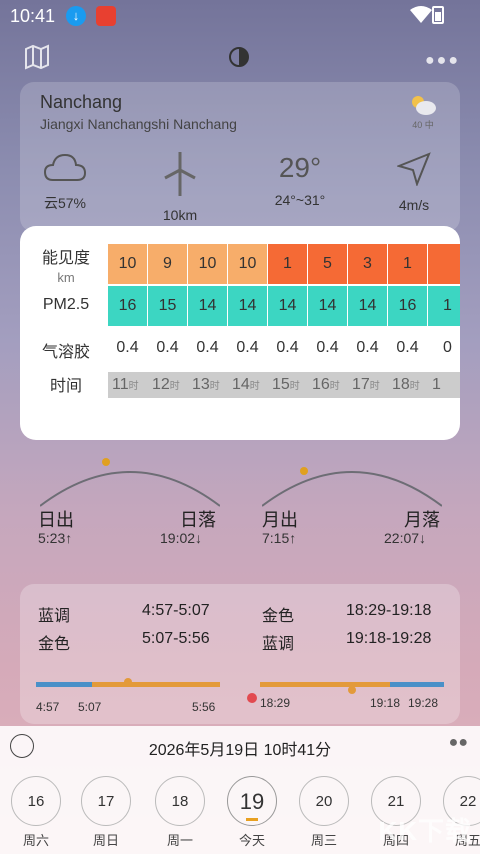 The height and width of the screenshot is (854, 480). I want to click on hour-value: 1, so click(436, 384).